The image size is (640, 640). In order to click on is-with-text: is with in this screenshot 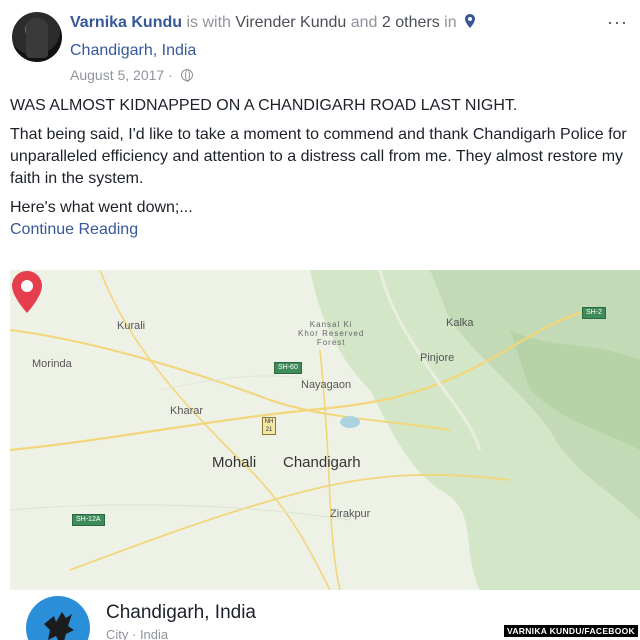, I will do `click(208, 22)`.